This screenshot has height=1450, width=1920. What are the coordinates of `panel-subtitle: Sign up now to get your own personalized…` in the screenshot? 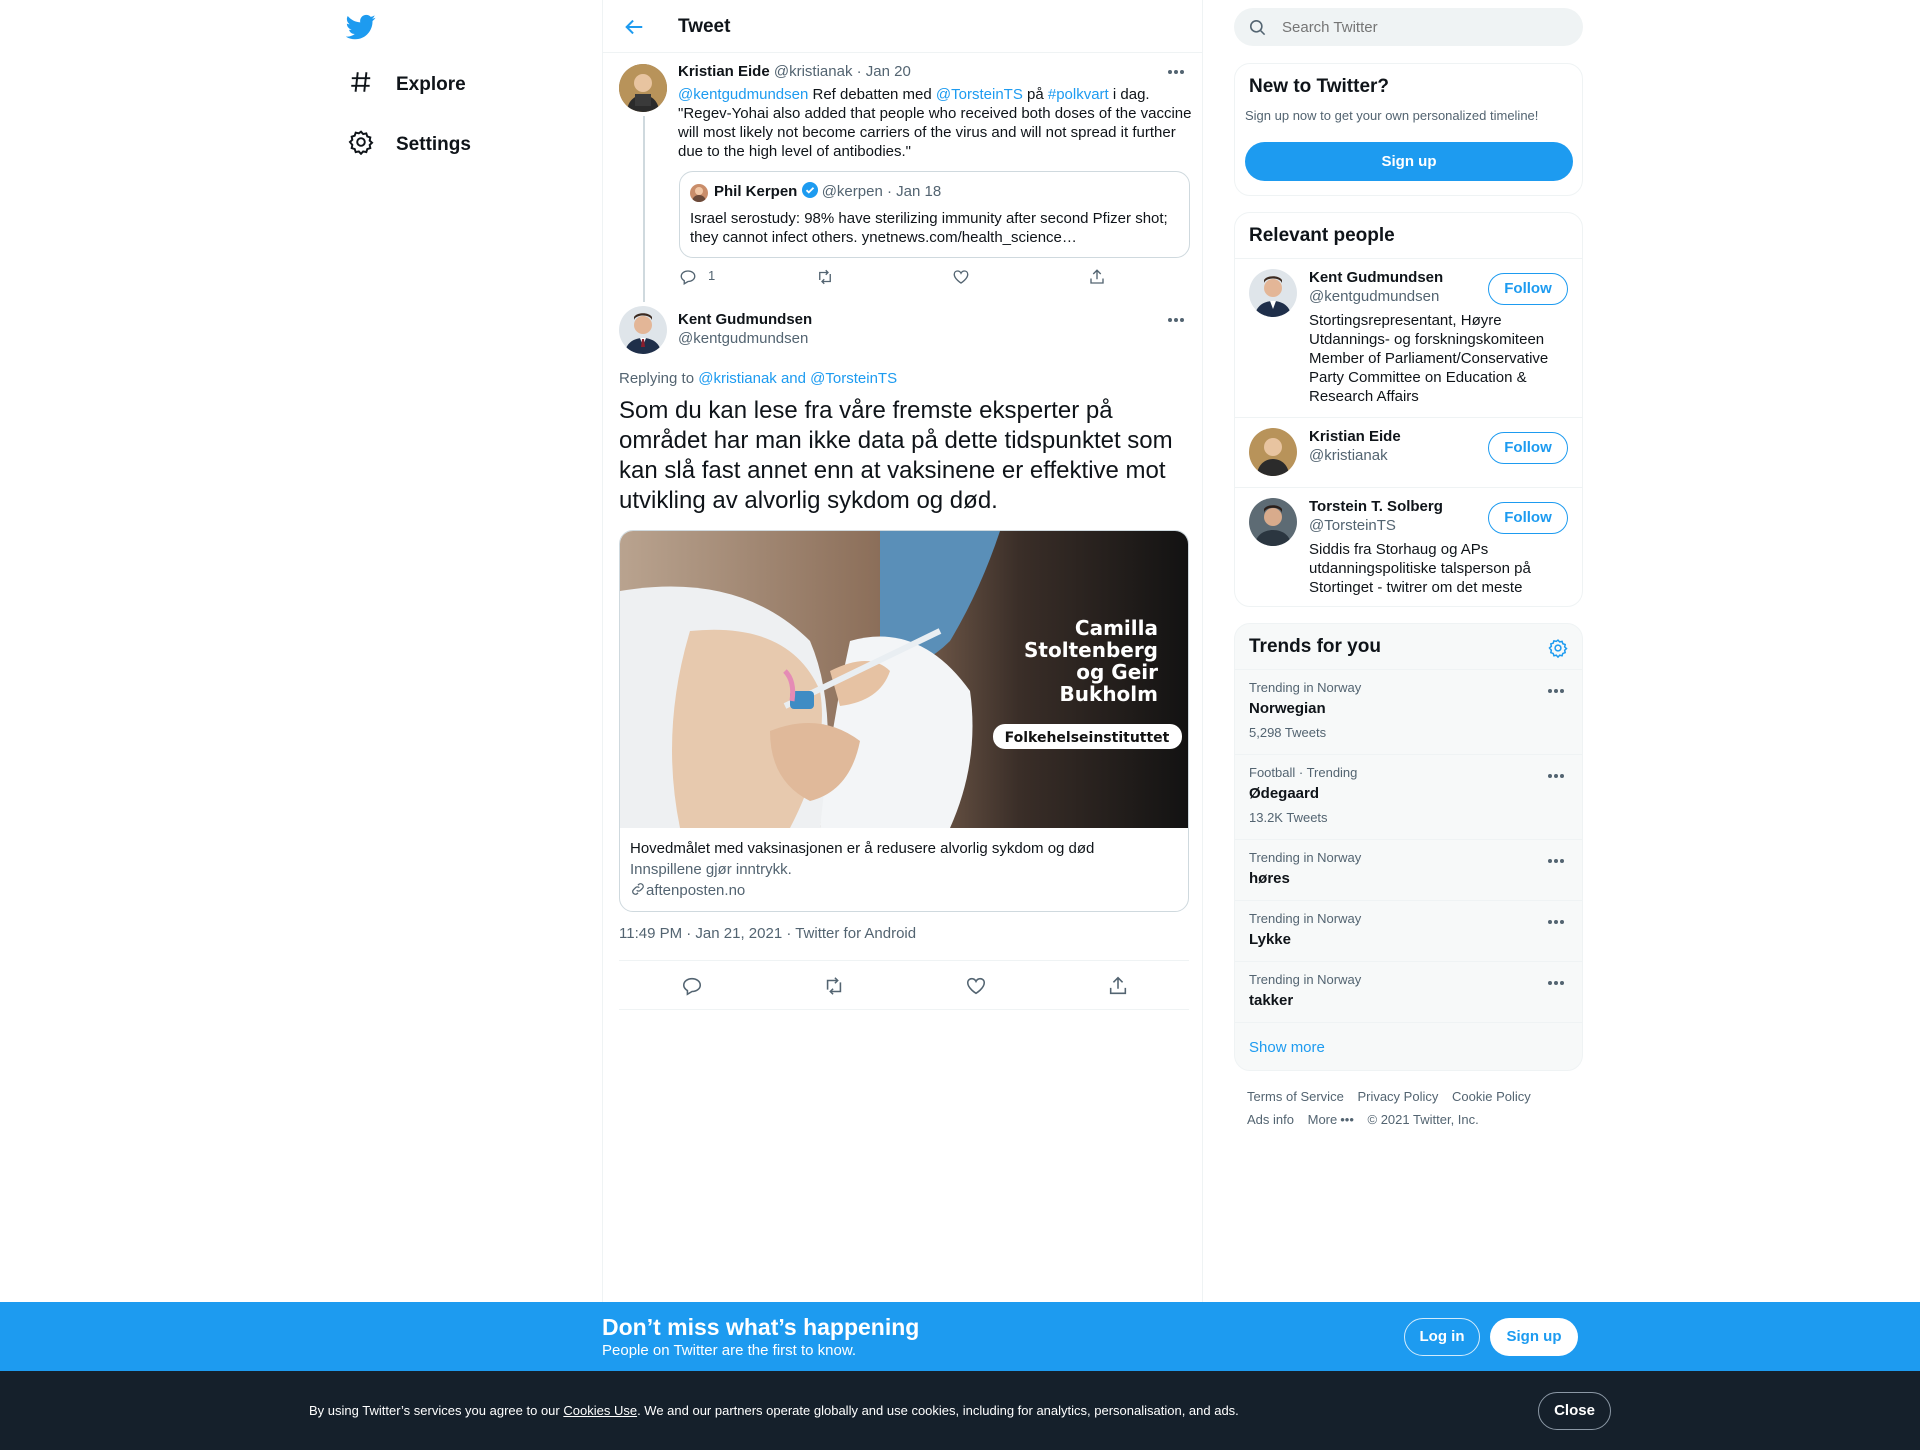 It's located at (1392, 115).